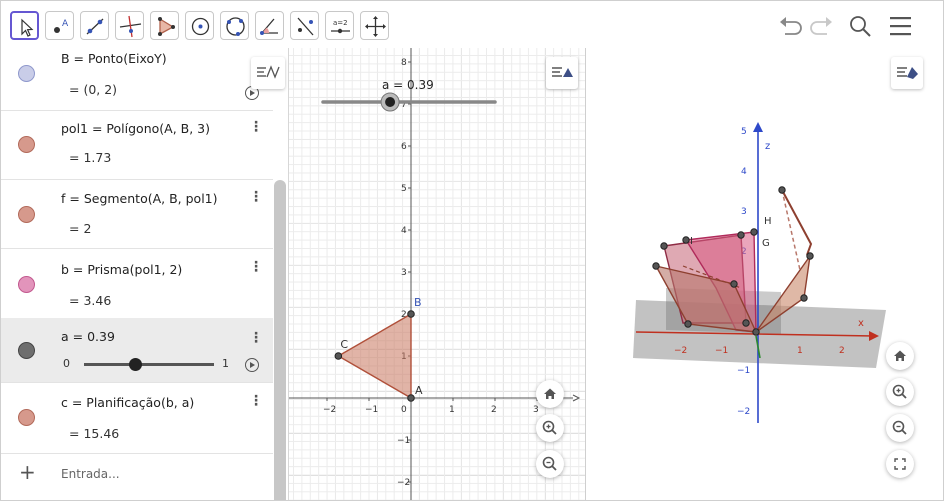 The height and width of the screenshot is (501, 944). I want to click on graphics-stylebar-toggle, so click(562, 73).